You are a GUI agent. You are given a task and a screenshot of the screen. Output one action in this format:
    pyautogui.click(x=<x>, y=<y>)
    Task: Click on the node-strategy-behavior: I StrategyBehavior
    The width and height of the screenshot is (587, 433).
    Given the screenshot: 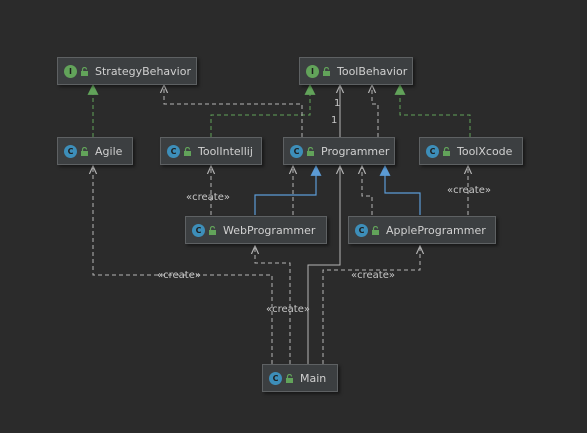 What is the action you would take?
    pyautogui.click(x=127, y=71)
    